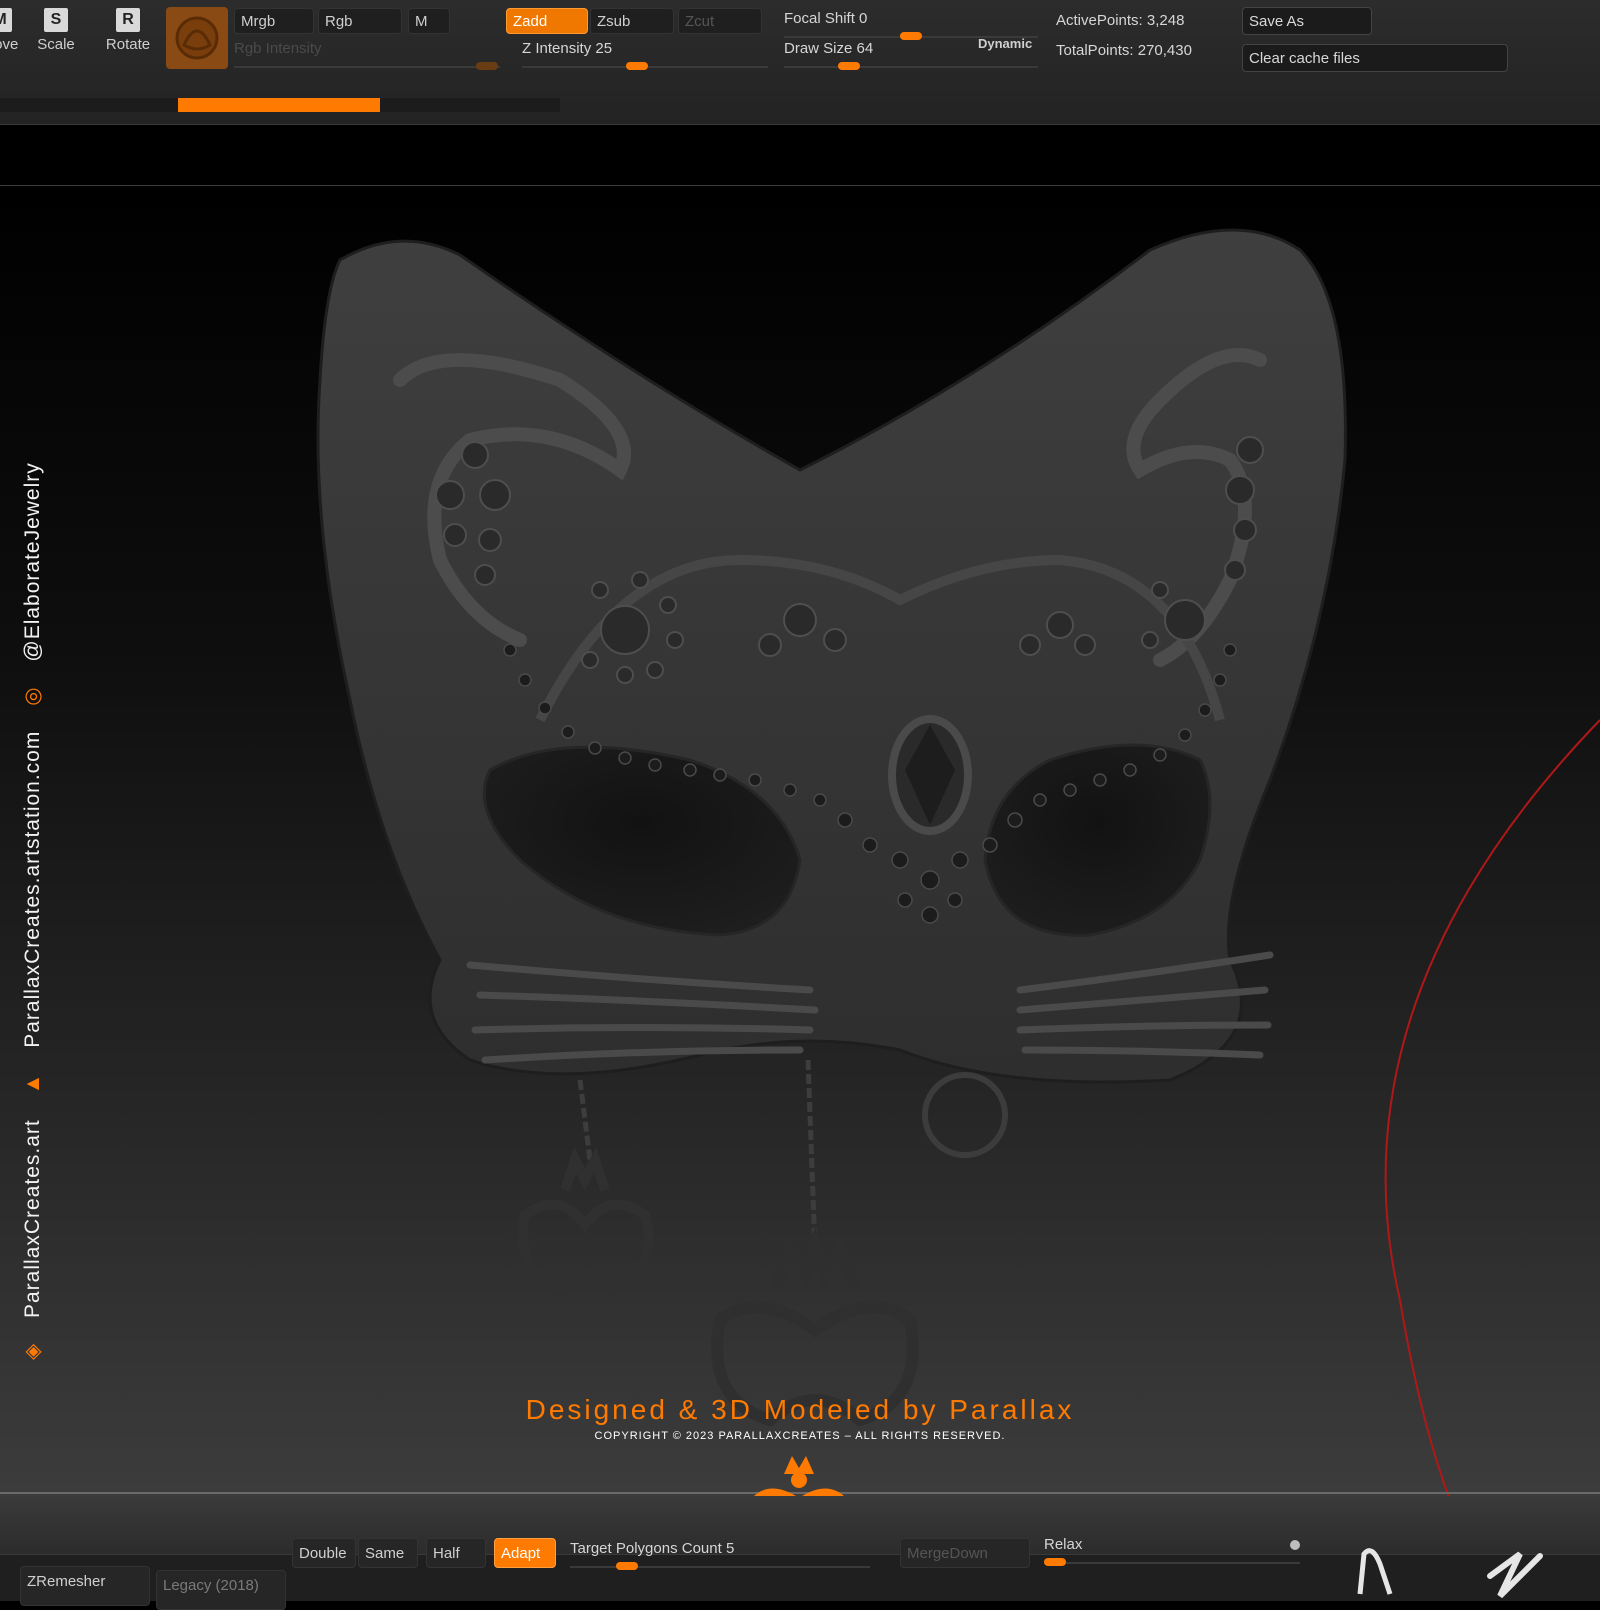  Describe the element at coordinates (278, 48) in the screenshot. I see `rgb-intensity-label: Rgb Intensity` at that location.